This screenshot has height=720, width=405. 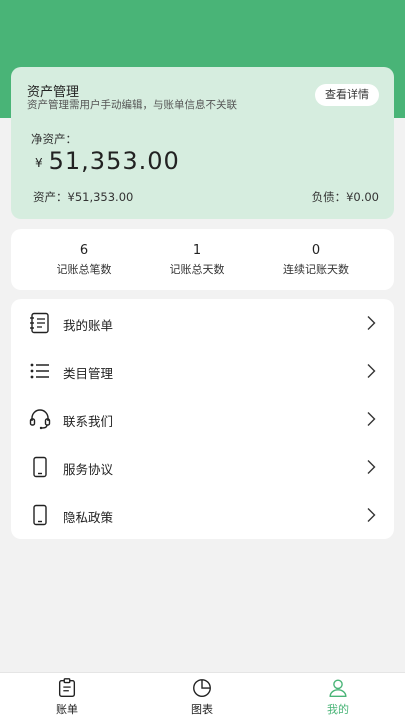 What do you see at coordinates (83, 197) in the screenshot?
I see `assets-total: 资产：¥51,353.00` at bounding box center [83, 197].